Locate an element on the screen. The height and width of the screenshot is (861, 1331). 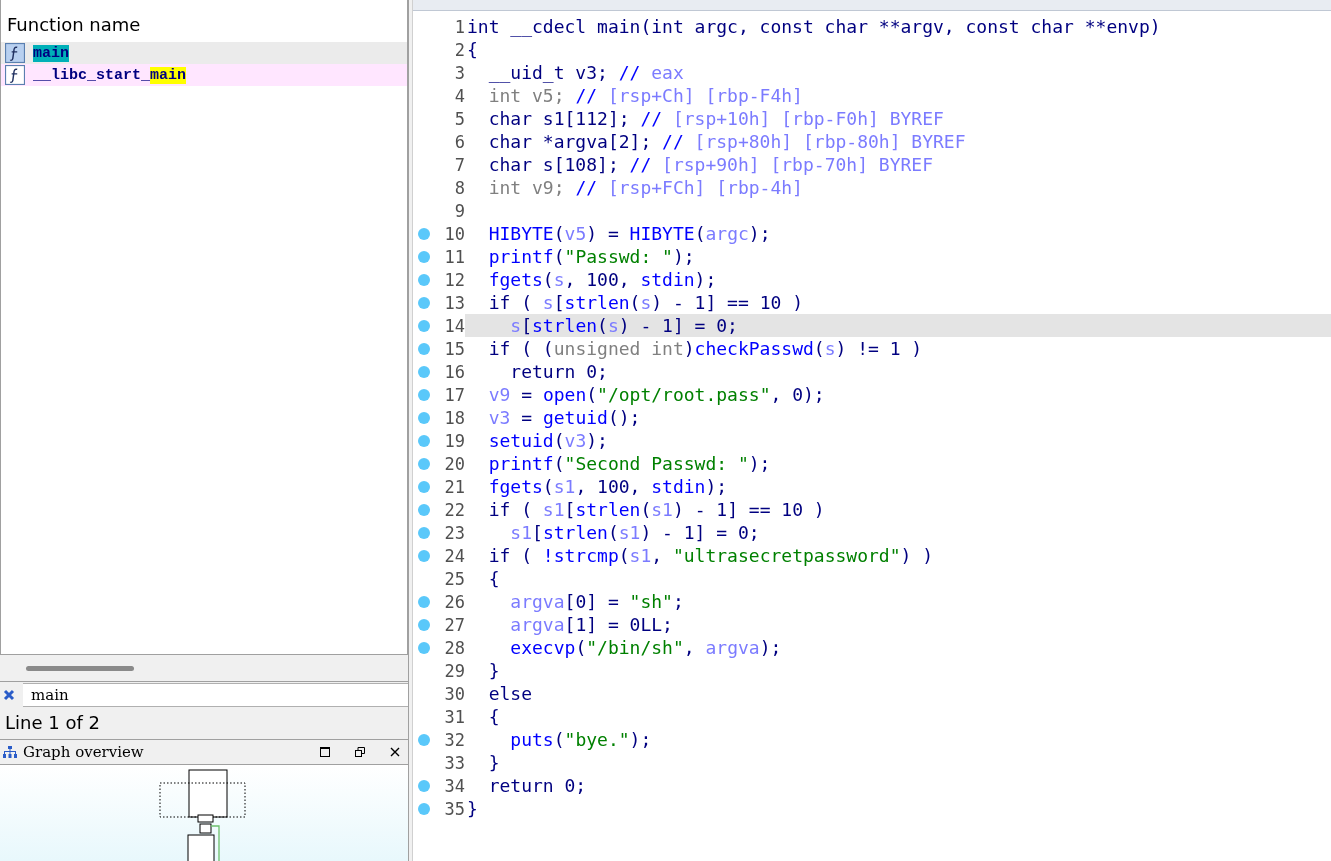
restore-icon is located at coordinates (360, 752).